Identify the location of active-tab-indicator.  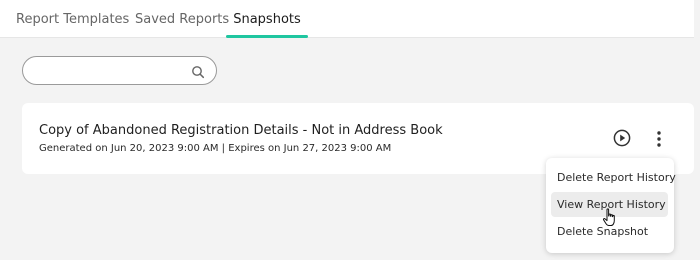
(267, 36).